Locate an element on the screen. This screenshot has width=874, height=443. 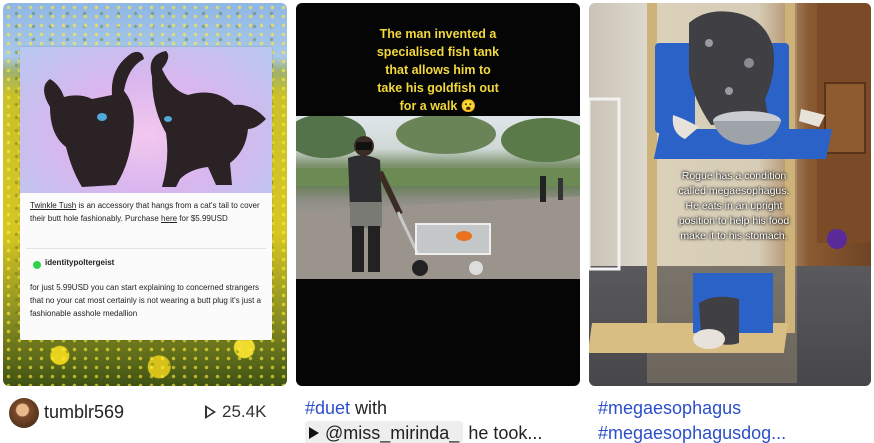
man-walking-fish-tank-scene is located at coordinates (438, 197).